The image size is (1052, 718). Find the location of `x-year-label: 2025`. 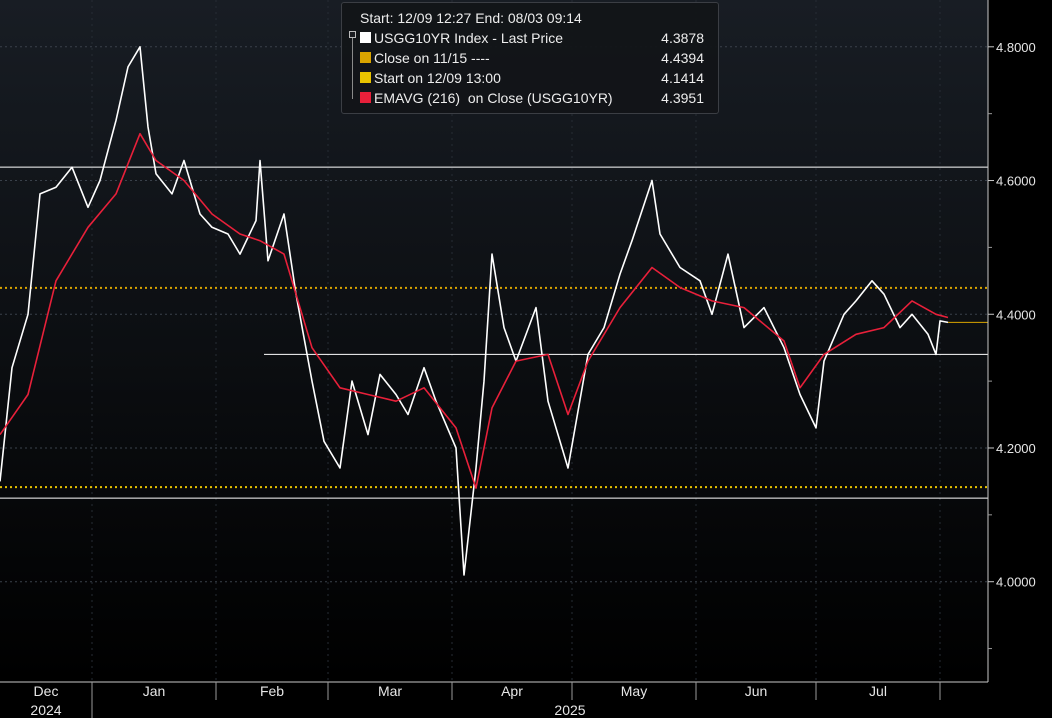

x-year-label: 2025 is located at coordinates (569, 710).